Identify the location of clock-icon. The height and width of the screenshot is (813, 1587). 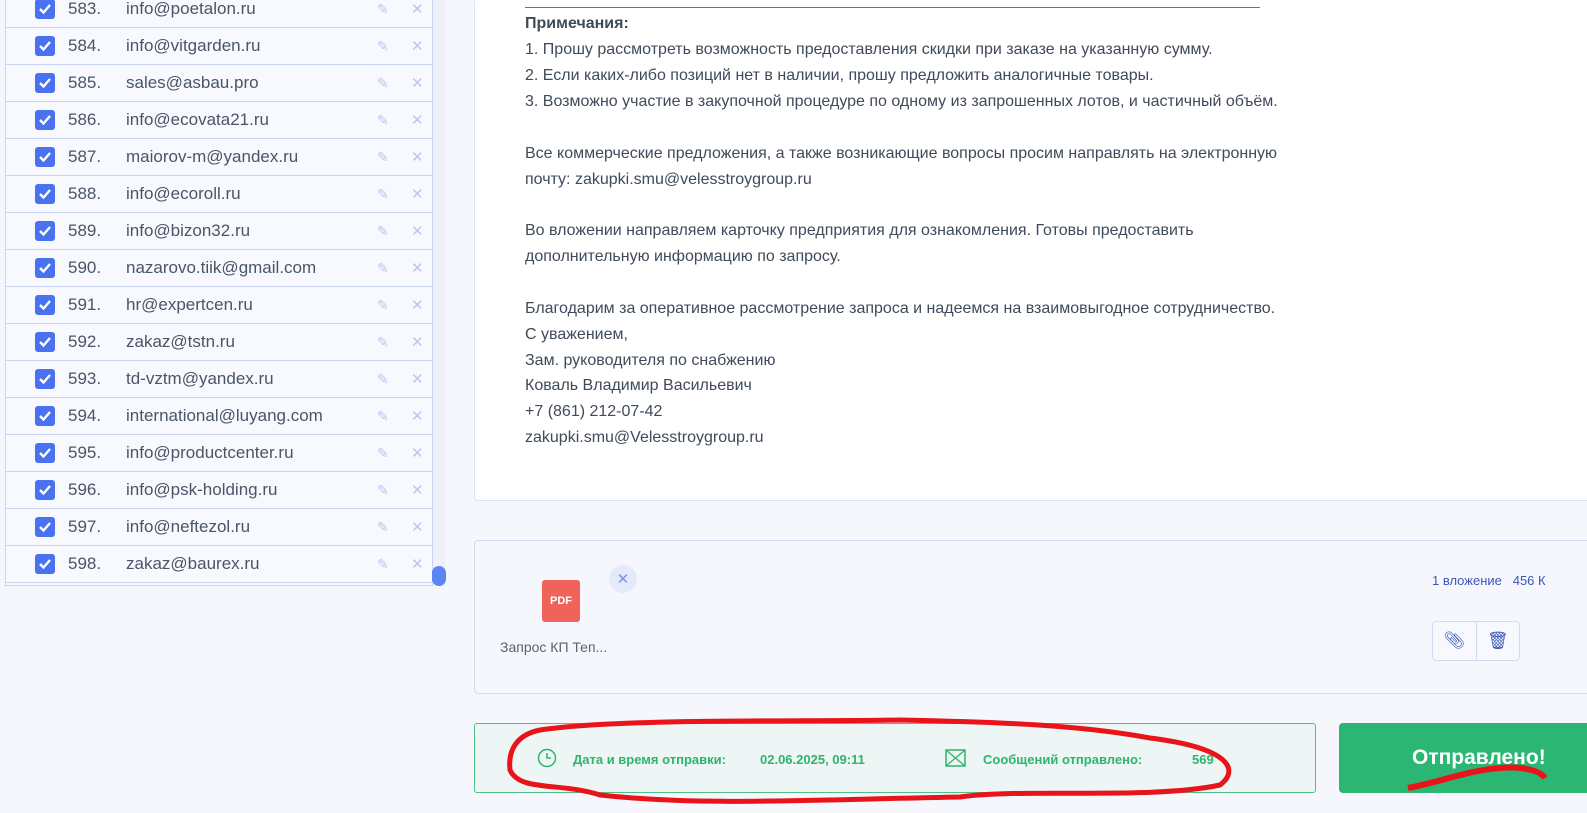
(547, 758).